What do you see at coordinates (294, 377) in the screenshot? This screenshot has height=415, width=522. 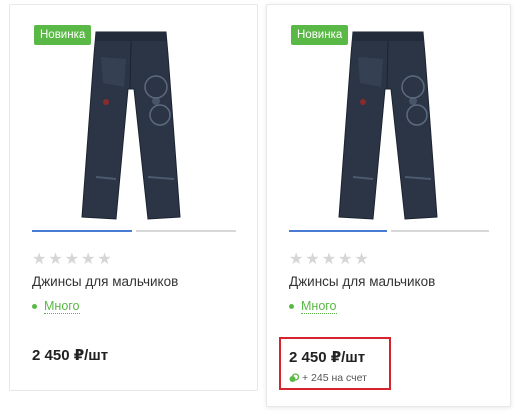 I see `bonus-coins-icon` at bounding box center [294, 377].